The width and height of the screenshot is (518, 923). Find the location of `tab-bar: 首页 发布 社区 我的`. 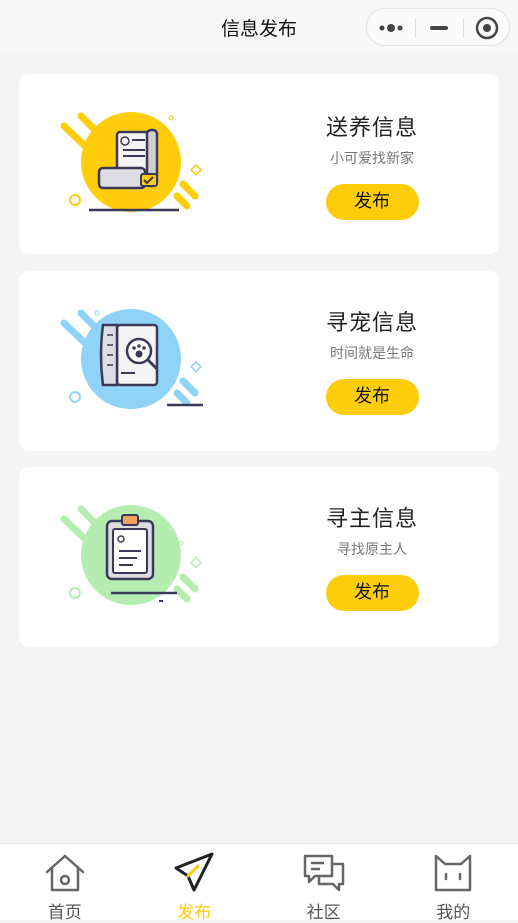

tab-bar: 首页 发布 社区 我的 is located at coordinates (259, 881).